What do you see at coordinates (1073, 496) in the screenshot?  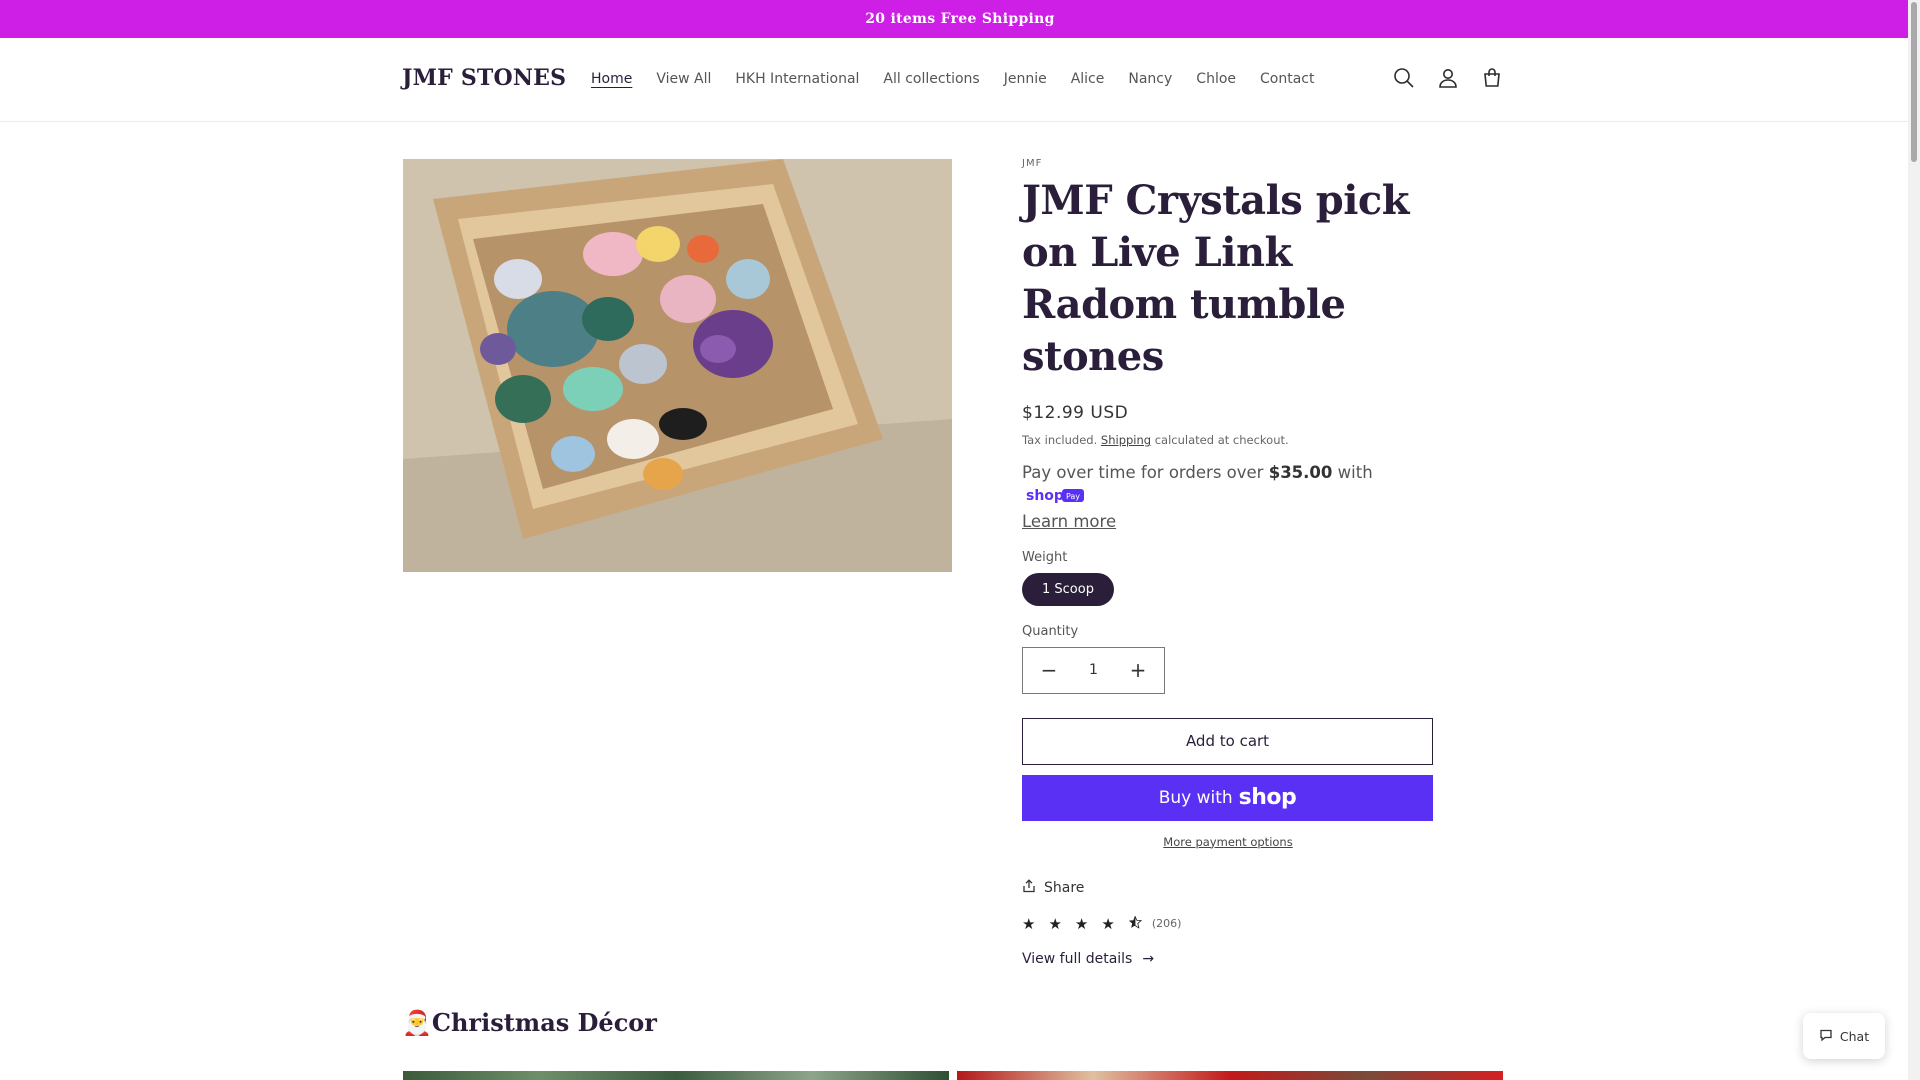 I see `shop-pay-badge: Pay` at bounding box center [1073, 496].